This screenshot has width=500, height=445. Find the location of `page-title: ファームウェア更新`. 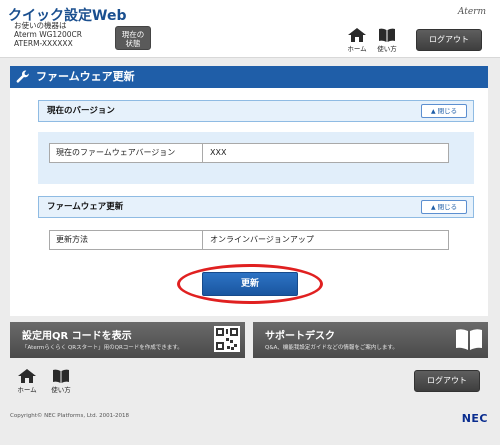

page-title: ファームウェア更新 is located at coordinates (85, 76).